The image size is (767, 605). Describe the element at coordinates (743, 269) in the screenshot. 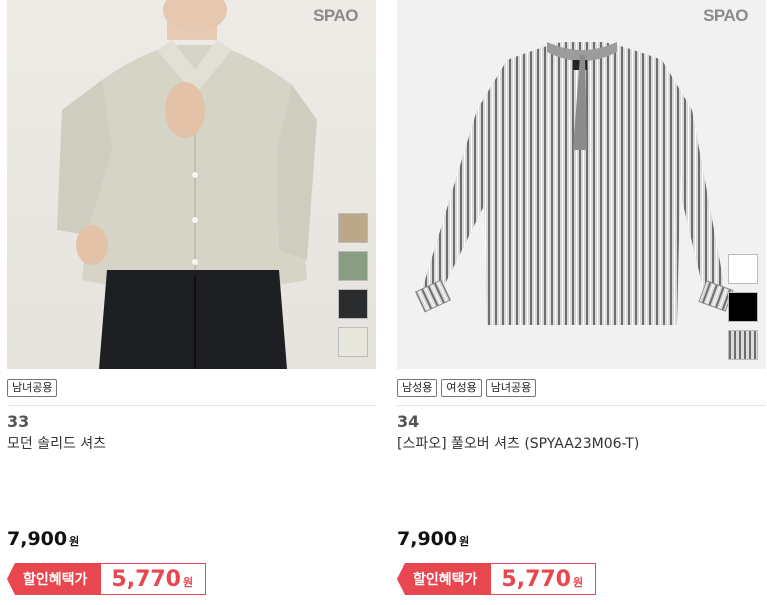

I see `color-swatch-white` at that location.